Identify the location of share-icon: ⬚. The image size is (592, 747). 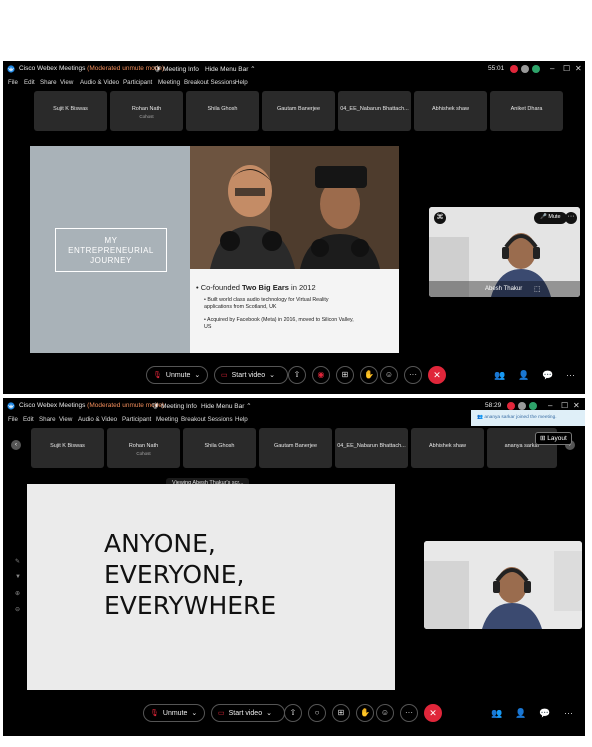
(537, 289).